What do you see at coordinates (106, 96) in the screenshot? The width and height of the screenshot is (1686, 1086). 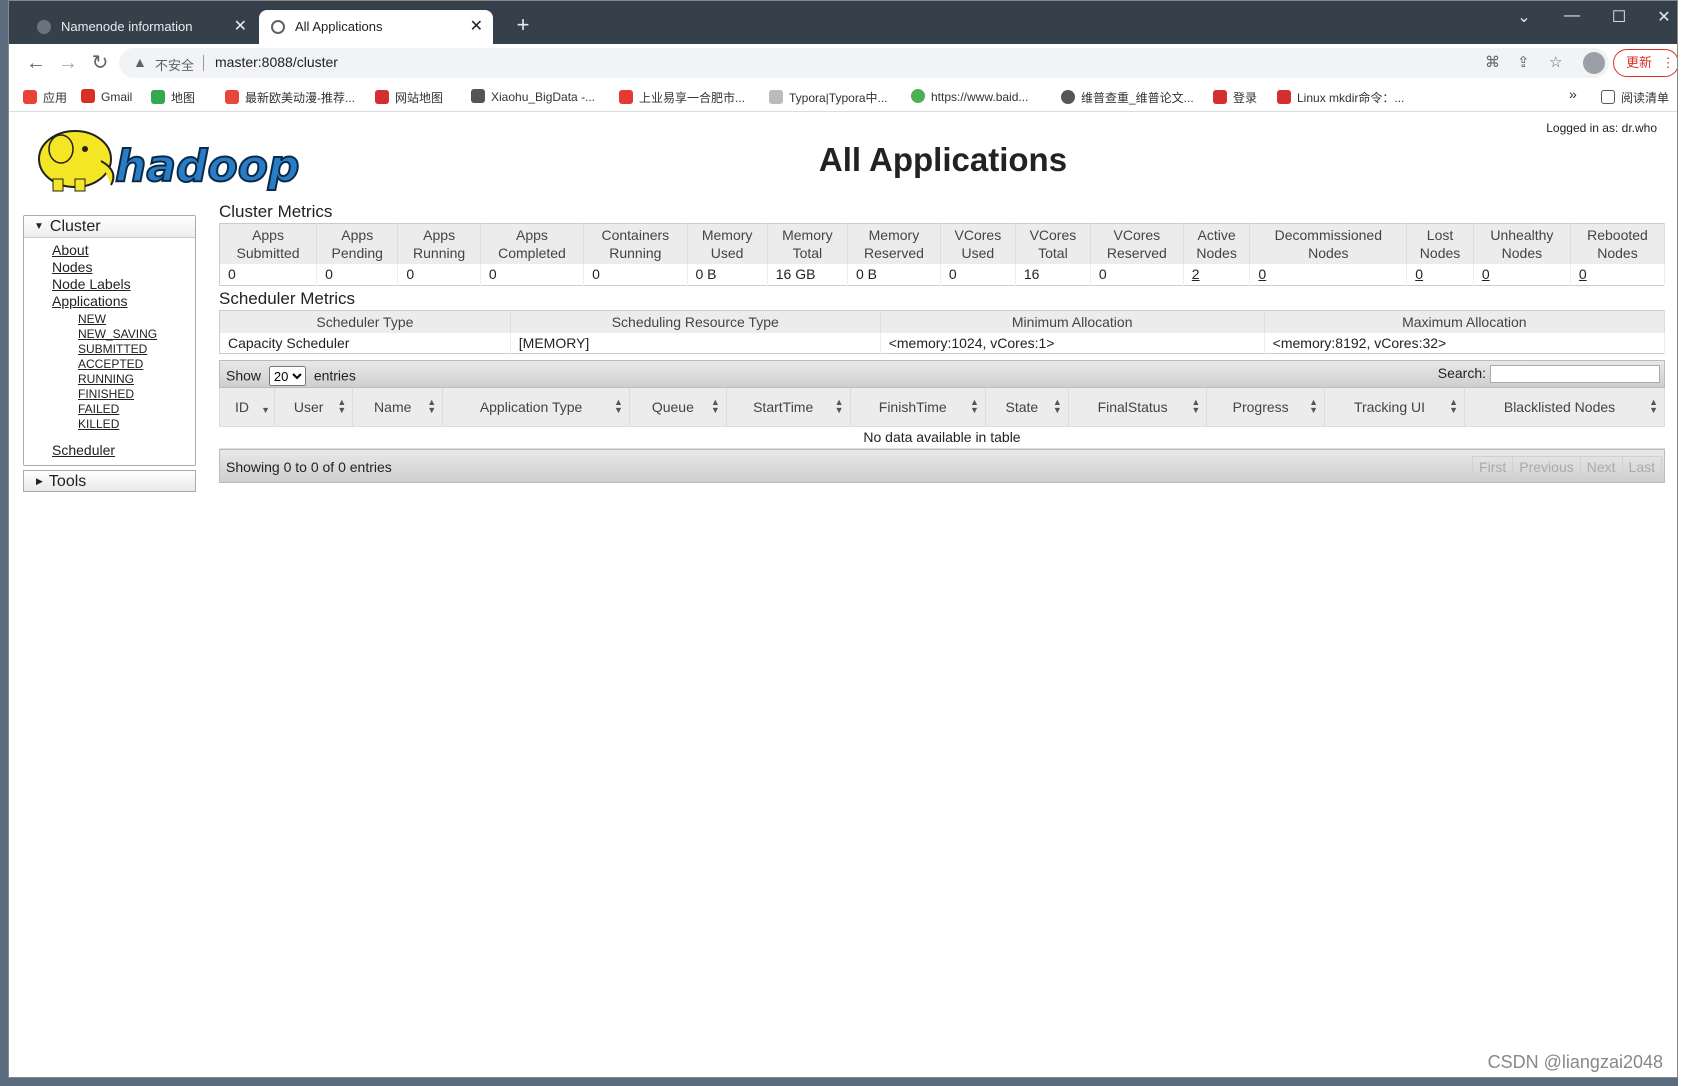 I see `bookmark-gmail: Gmail` at bounding box center [106, 96].